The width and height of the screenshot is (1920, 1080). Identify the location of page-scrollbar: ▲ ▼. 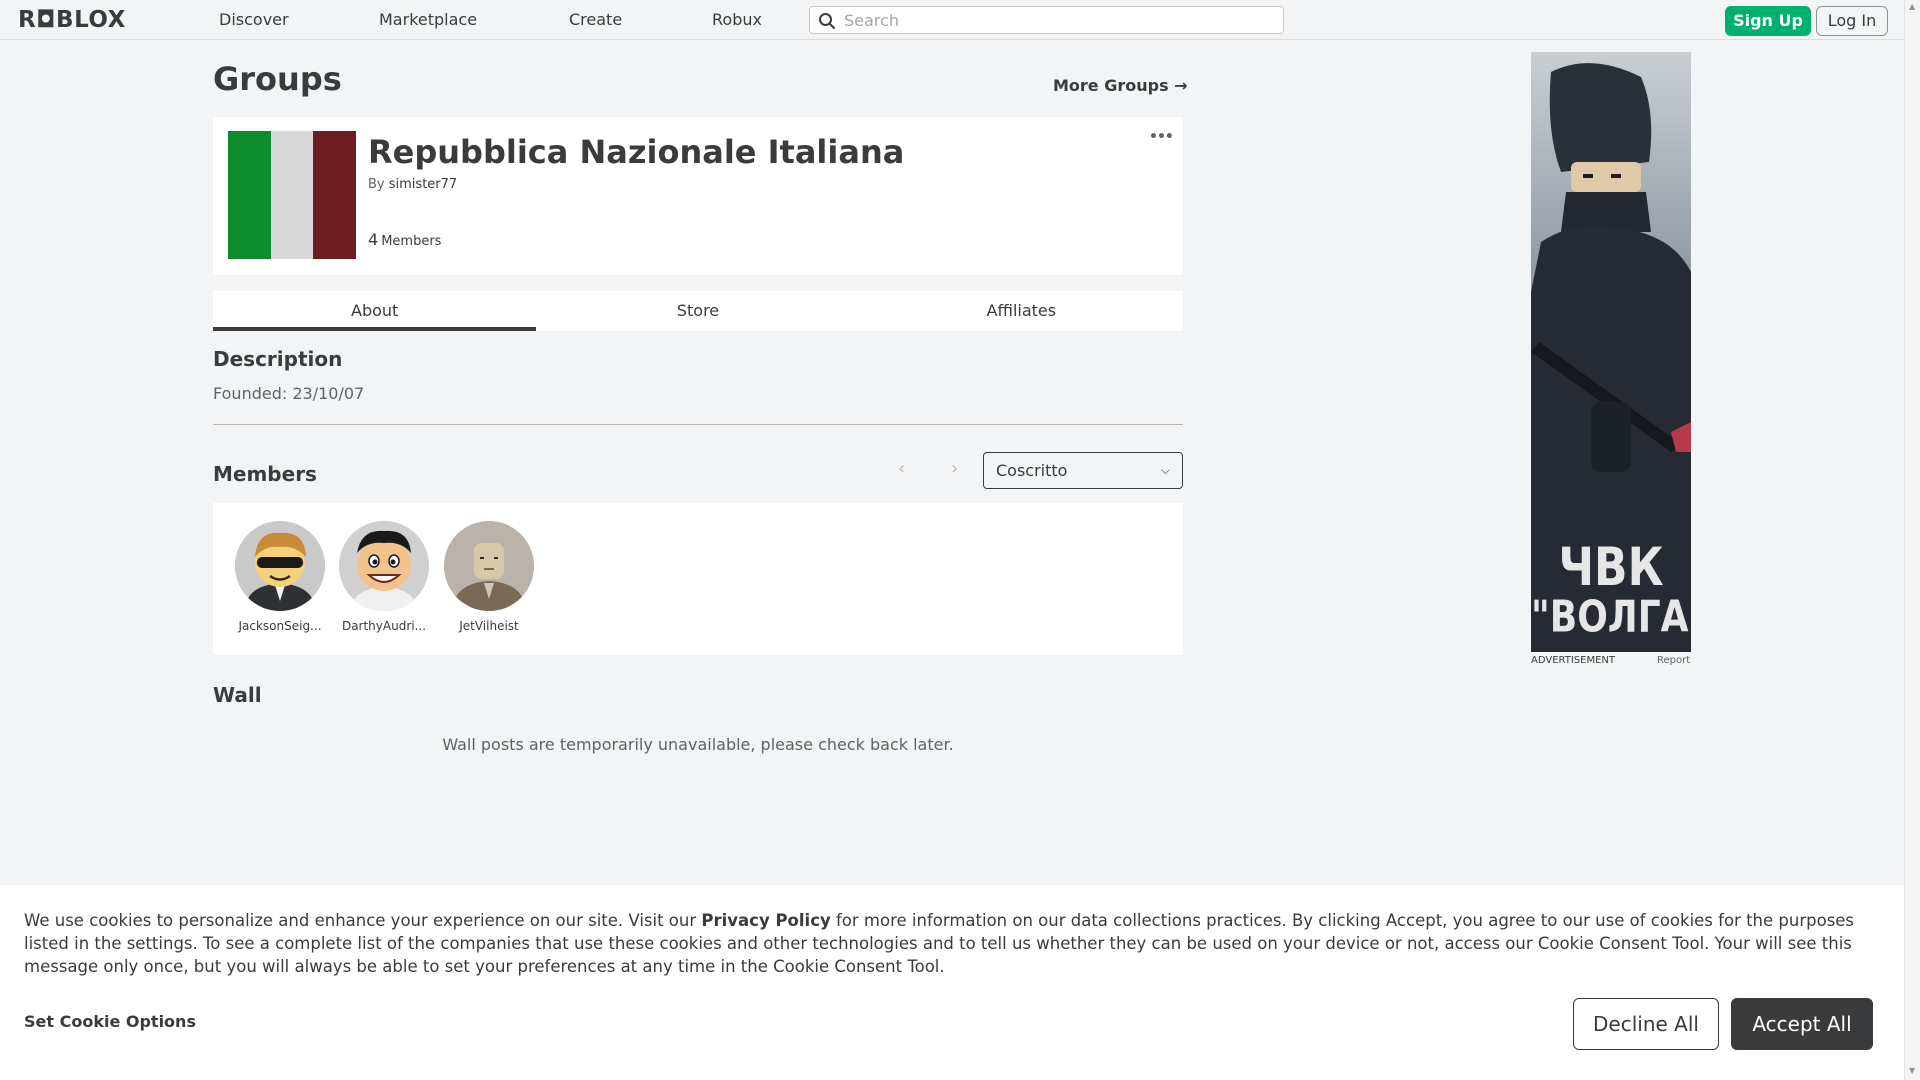
(1912, 540).